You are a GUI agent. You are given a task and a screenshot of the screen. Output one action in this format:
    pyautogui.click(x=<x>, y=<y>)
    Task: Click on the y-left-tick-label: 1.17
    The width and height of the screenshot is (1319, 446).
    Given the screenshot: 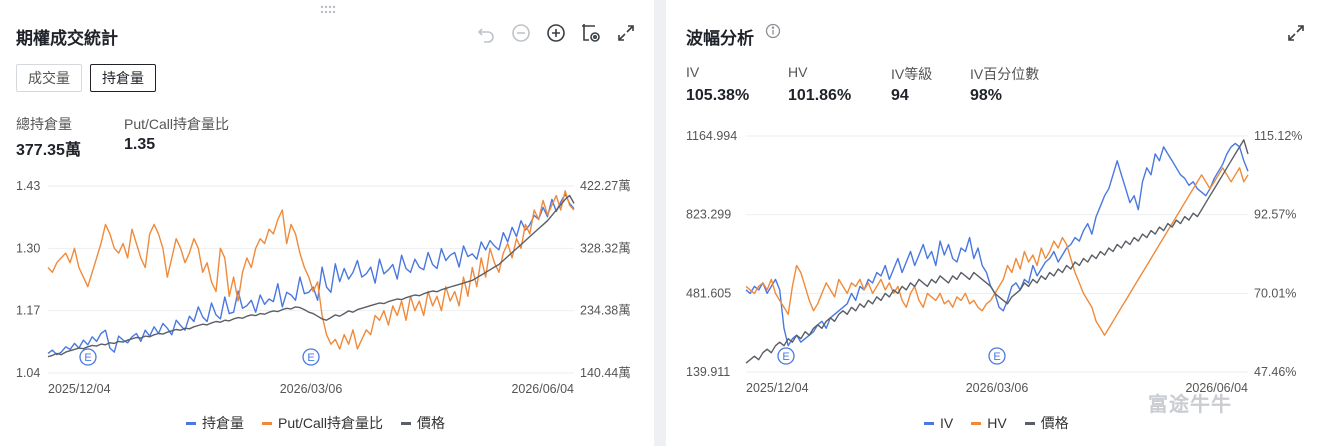 What is the action you would take?
    pyautogui.click(x=28, y=311)
    